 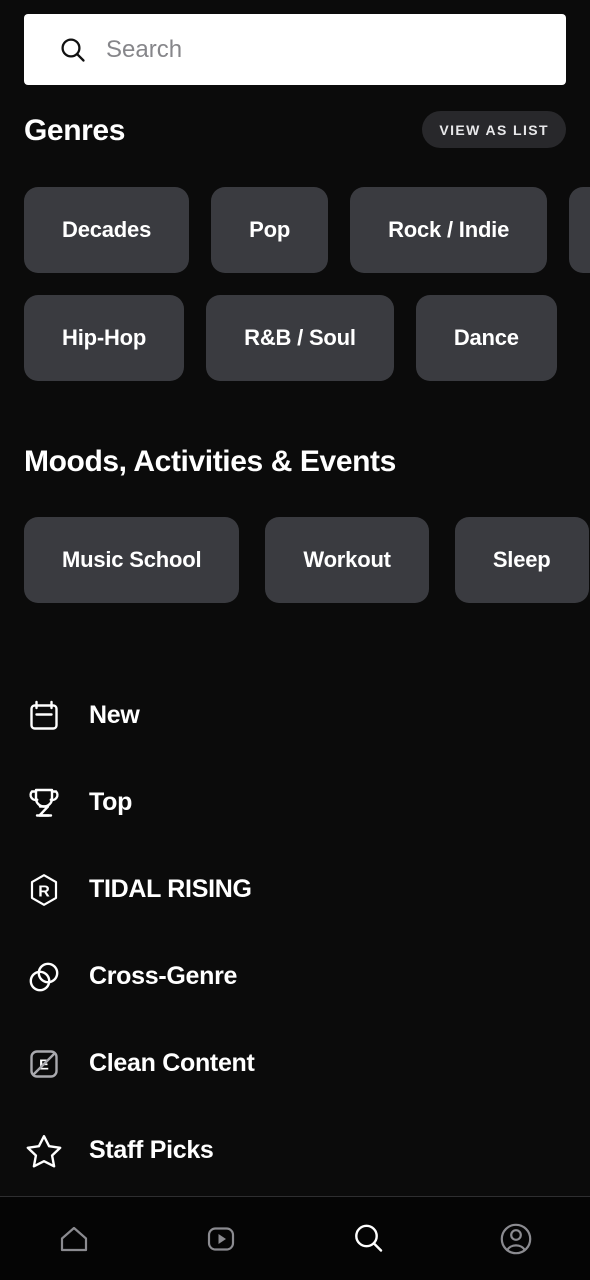 I want to click on video-icon, so click(x=221, y=1239).